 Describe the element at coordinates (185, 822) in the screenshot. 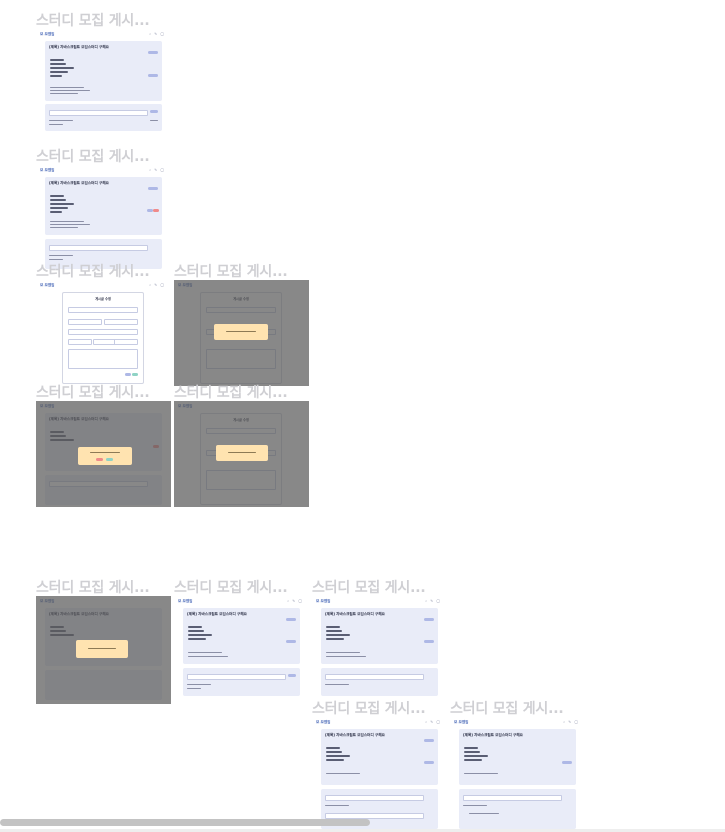

I see `horizontal-scrollbar-thumb` at that location.